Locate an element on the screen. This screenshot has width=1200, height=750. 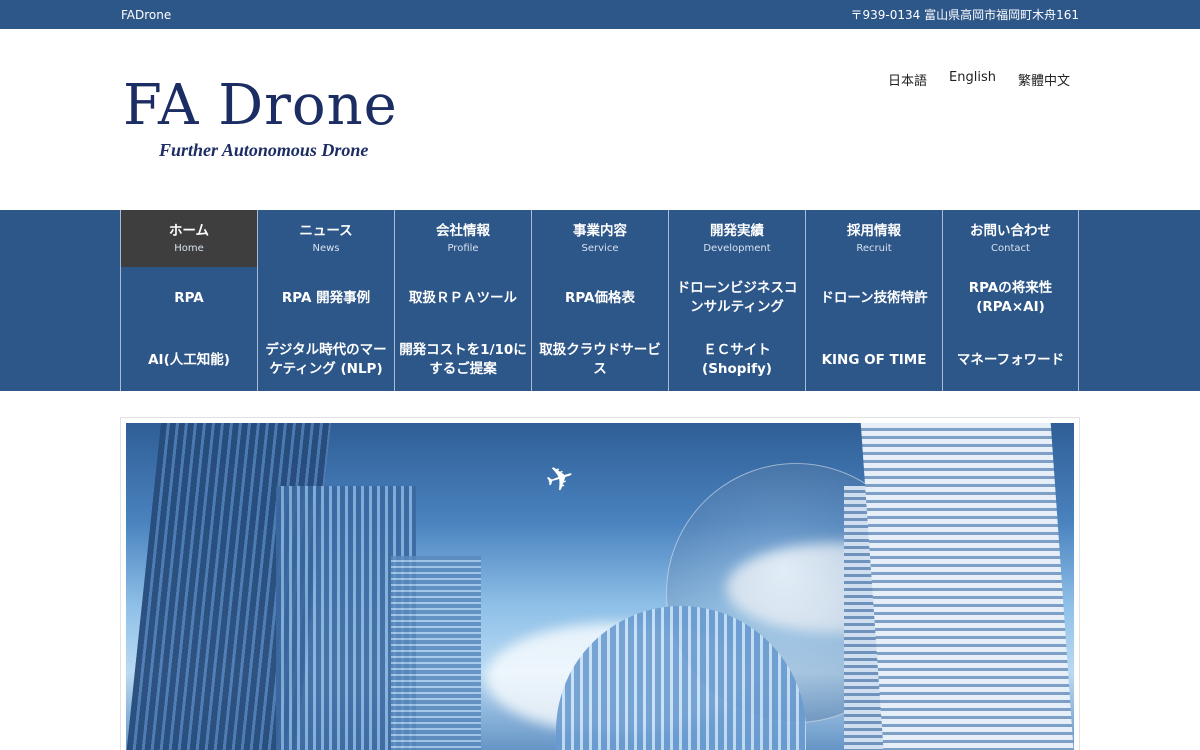
nav-service: 事業内容 Service is located at coordinates (599, 238).